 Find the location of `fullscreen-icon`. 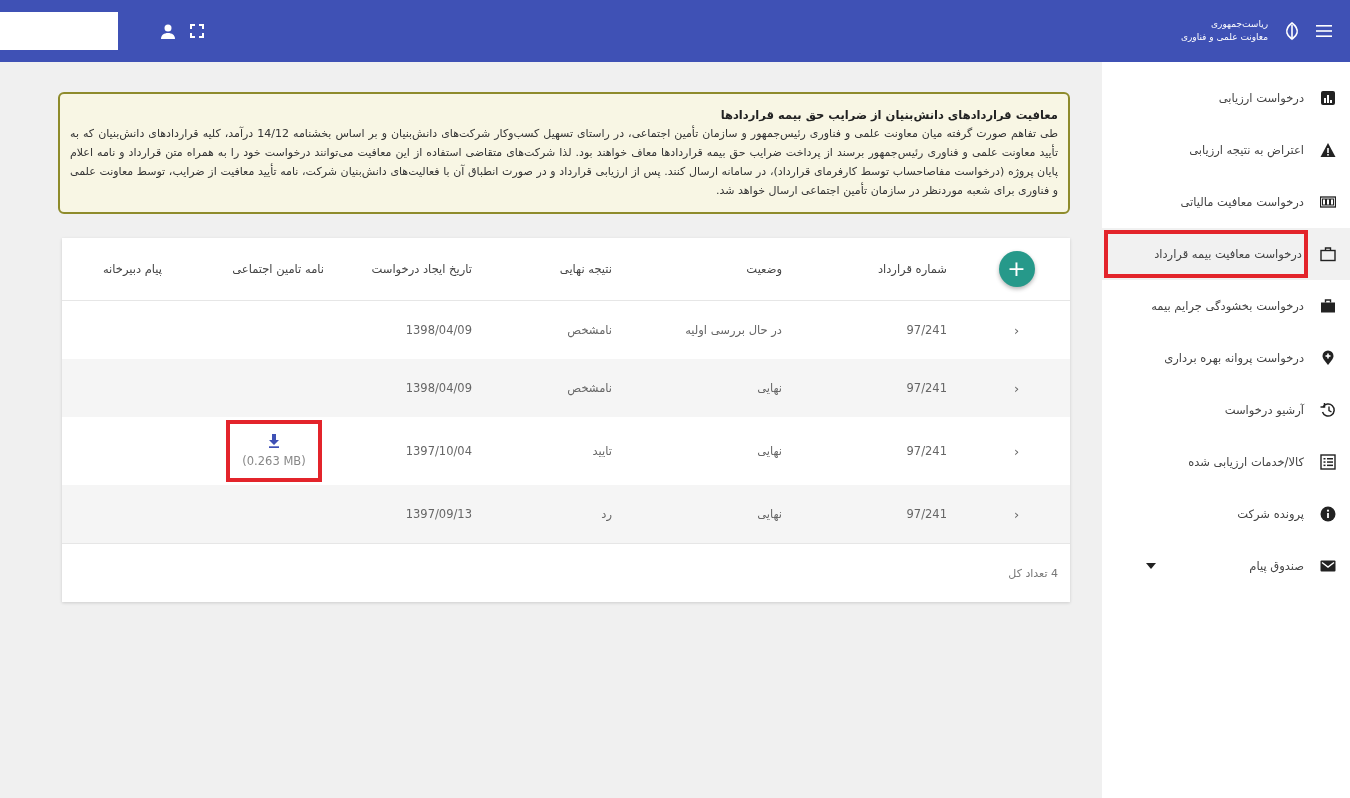

fullscreen-icon is located at coordinates (197, 31).